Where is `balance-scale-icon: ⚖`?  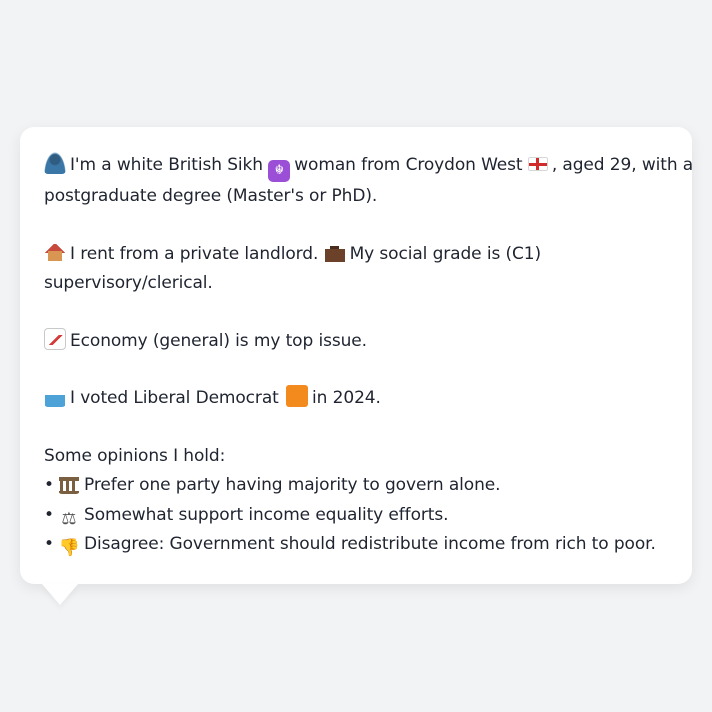 balance-scale-icon: ⚖ is located at coordinates (69, 518).